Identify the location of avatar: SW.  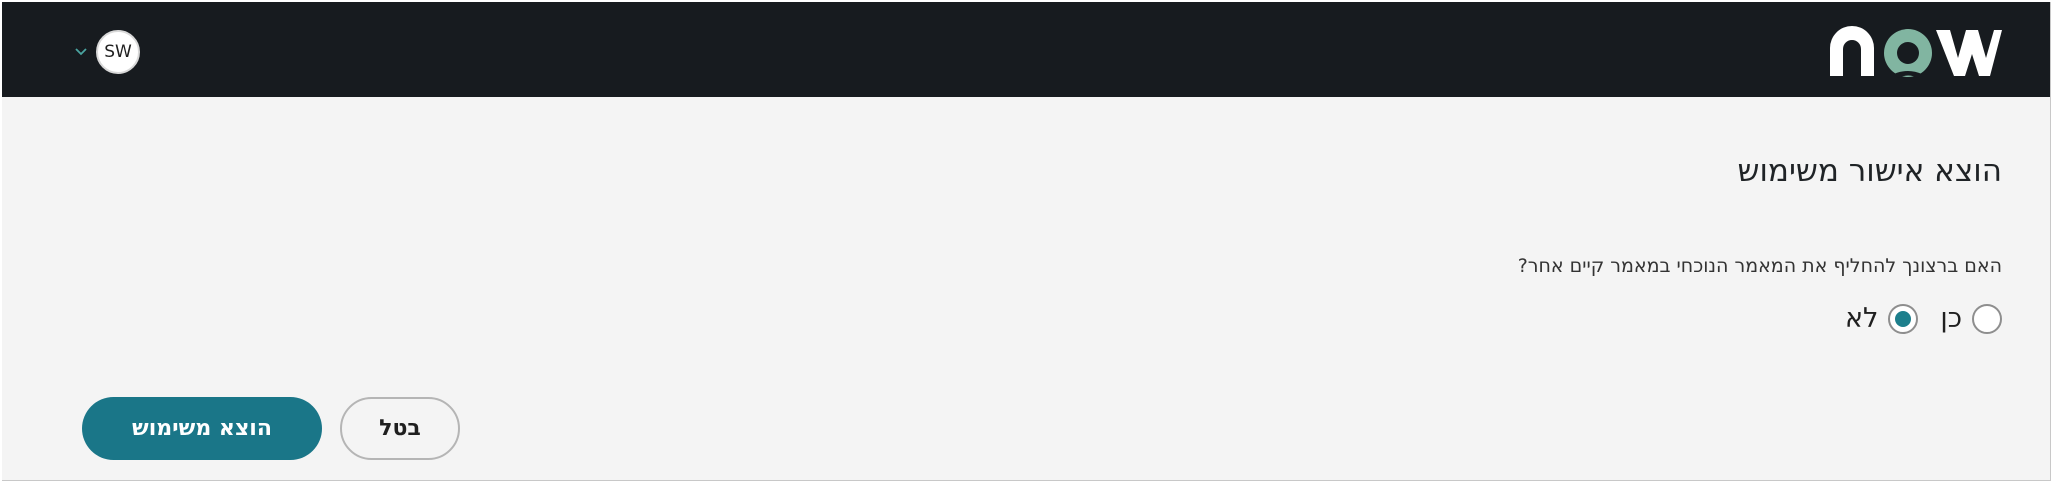
(118, 52).